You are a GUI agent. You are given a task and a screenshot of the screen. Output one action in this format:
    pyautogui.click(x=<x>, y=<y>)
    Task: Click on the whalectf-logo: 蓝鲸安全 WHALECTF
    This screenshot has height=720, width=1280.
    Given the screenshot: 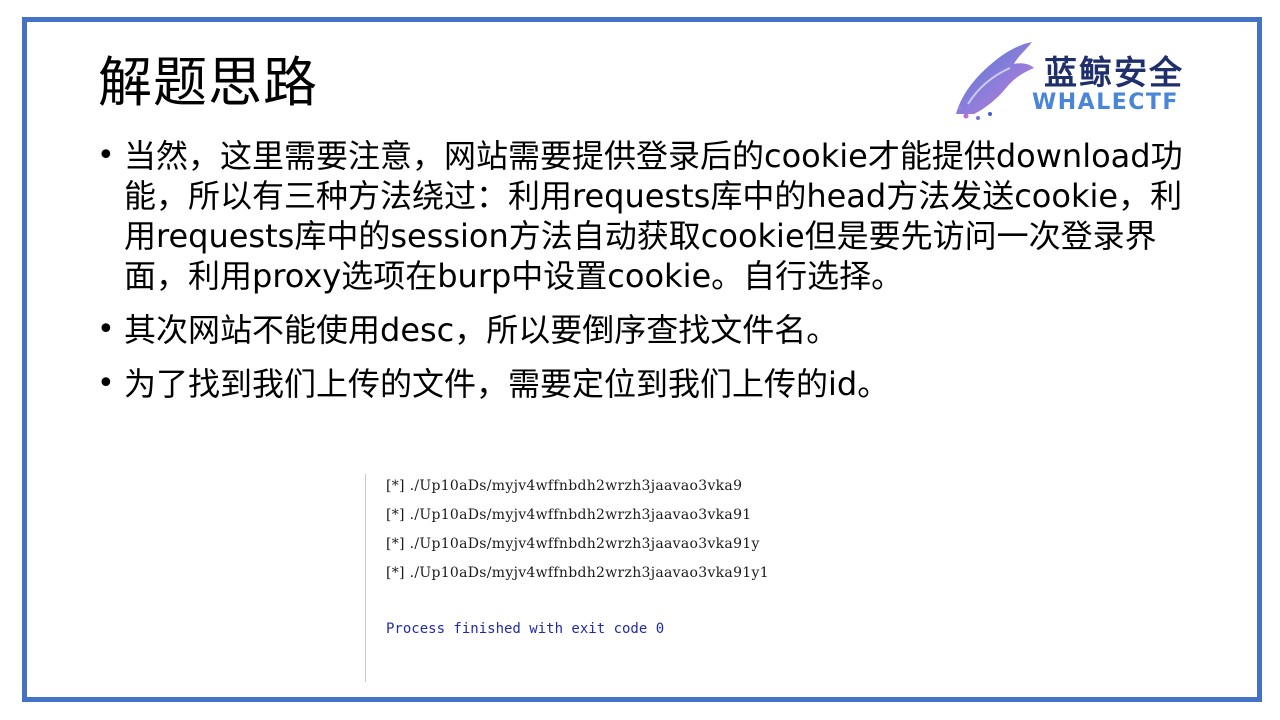 What is the action you would take?
    pyautogui.click(x=1093, y=79)
    